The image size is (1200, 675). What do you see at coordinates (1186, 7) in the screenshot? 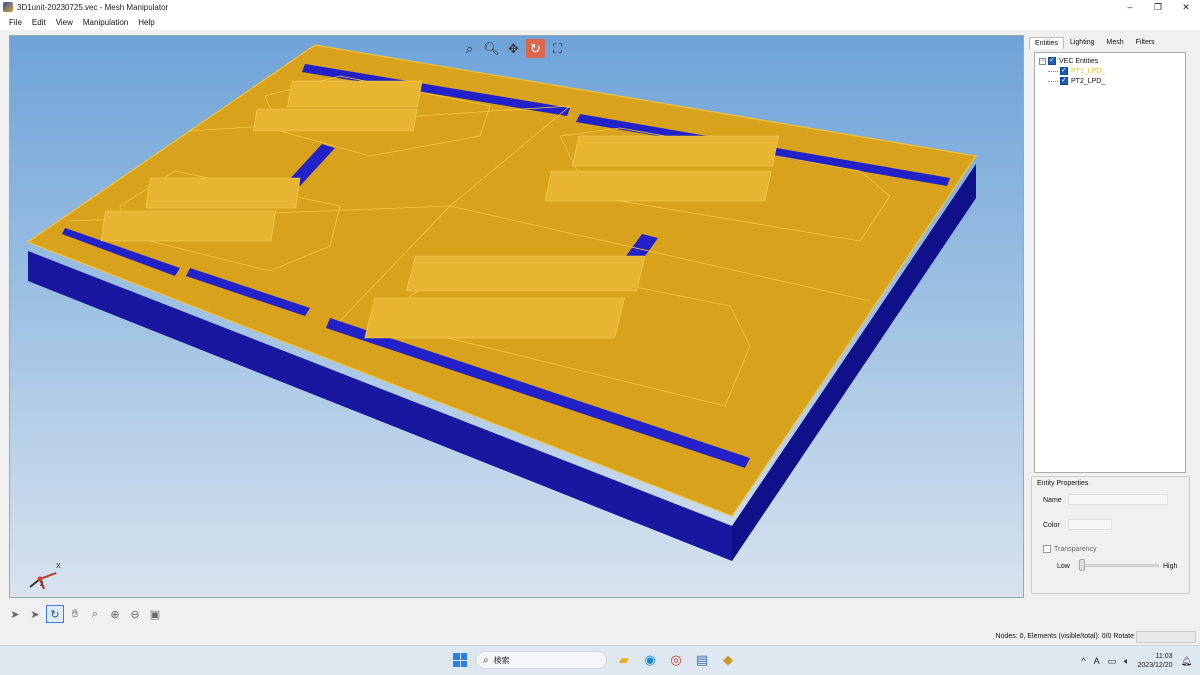
I see `close-button: ✕` at bounding box center [1186, 7].